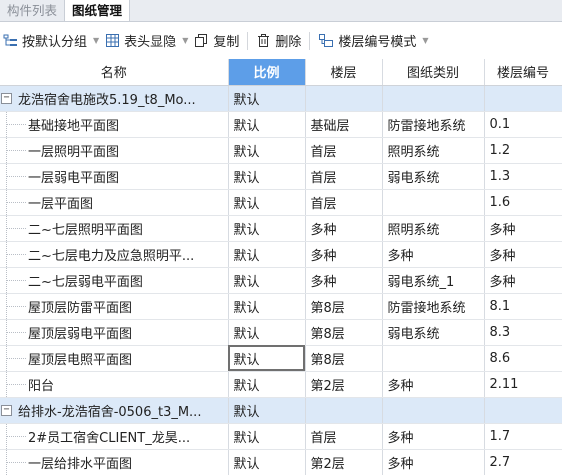  Describe the element at coordinates (114, 280) in the screenshot. I see `drawing-name-cell: 二~七层弱电平面图` at that location.